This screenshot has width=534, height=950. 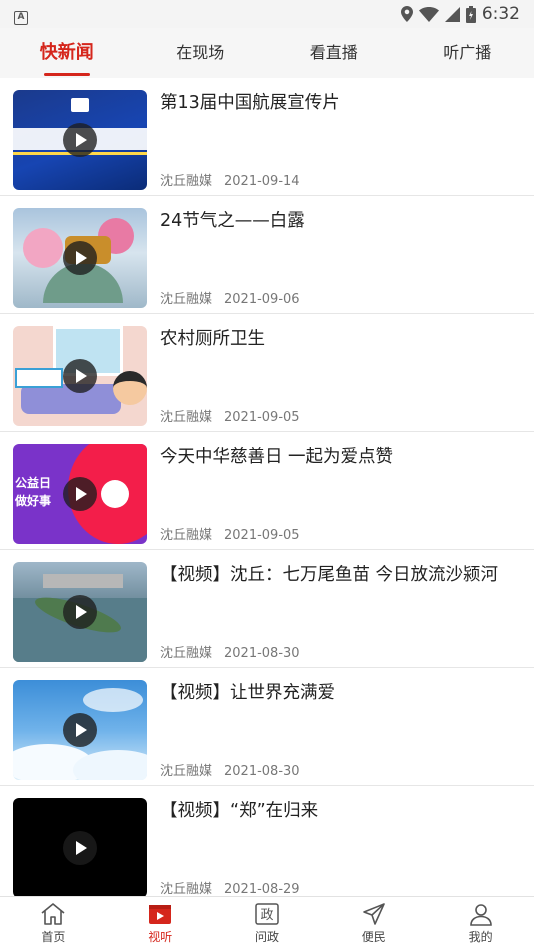 I want to click on list-item: 【视频】让世界充满爱 沈丘融媒 2021-08-30, so click(x=267, y=727).